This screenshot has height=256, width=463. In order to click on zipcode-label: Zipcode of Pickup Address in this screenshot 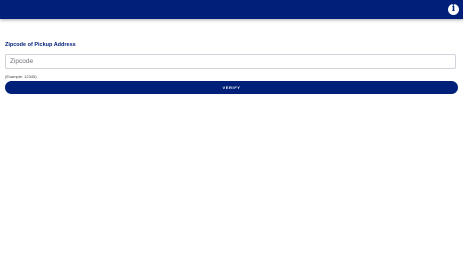, I will do `click(40, 45)`.